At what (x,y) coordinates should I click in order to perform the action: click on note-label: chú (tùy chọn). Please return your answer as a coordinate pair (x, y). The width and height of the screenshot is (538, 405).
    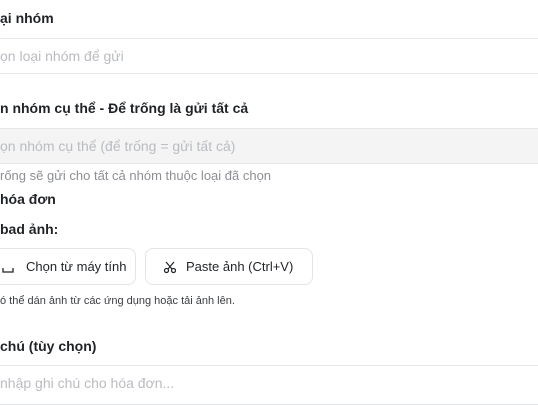
    Looking at the image, I should click on (48, 346).